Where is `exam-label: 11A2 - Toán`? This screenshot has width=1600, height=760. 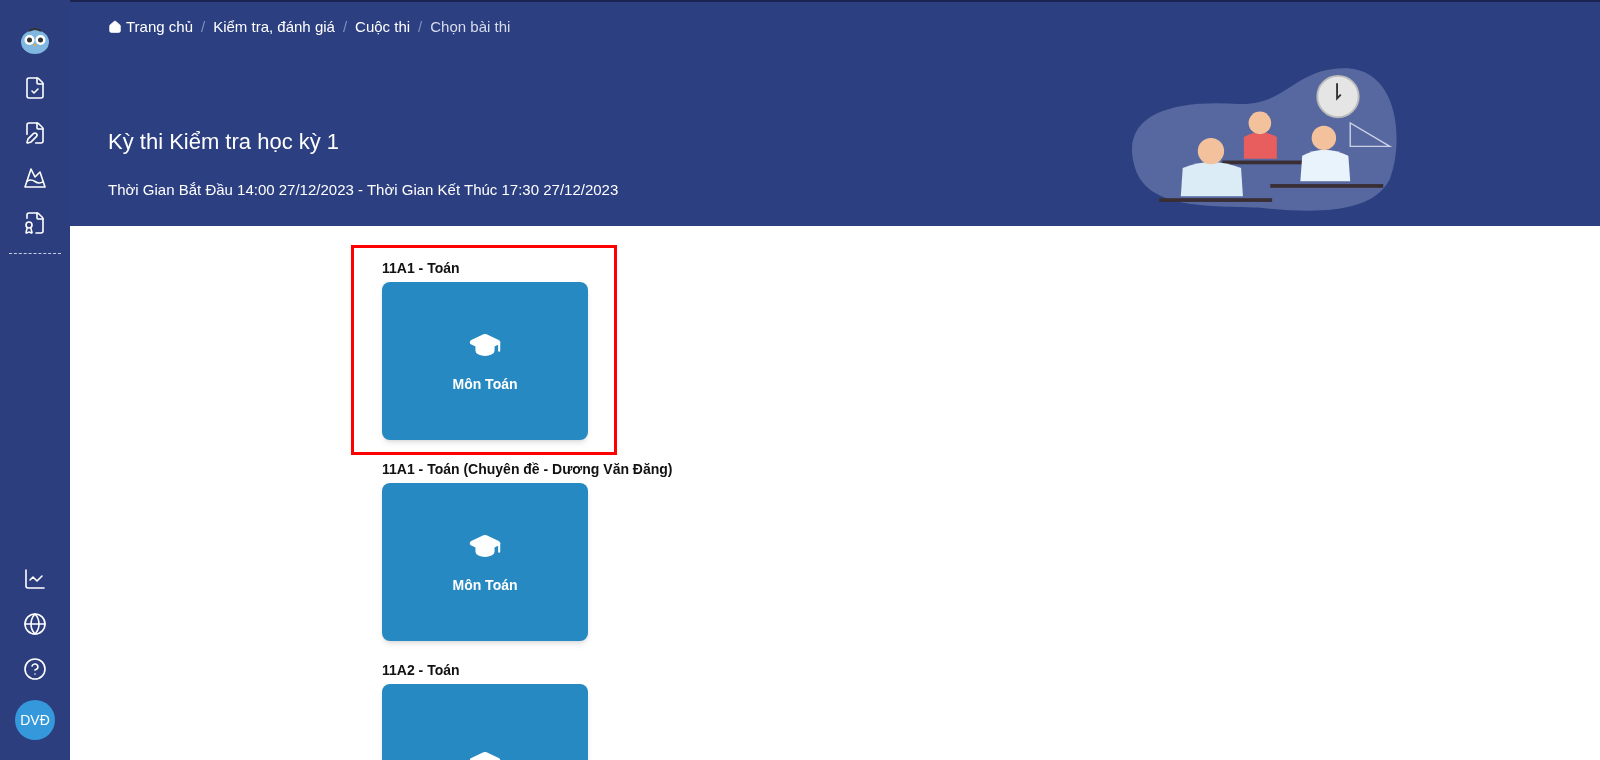
exam-label: 11A2 - Toán is located at coordinates (421, 670).